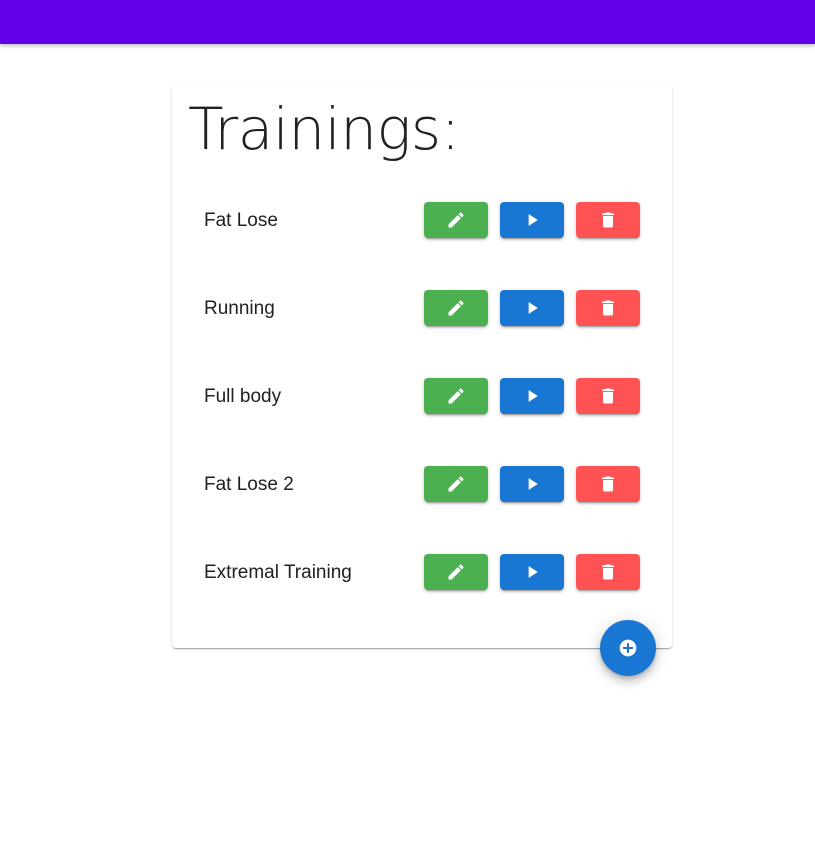 The image size is (815, 849). I want to click on add-training-button, so click(628, 648).